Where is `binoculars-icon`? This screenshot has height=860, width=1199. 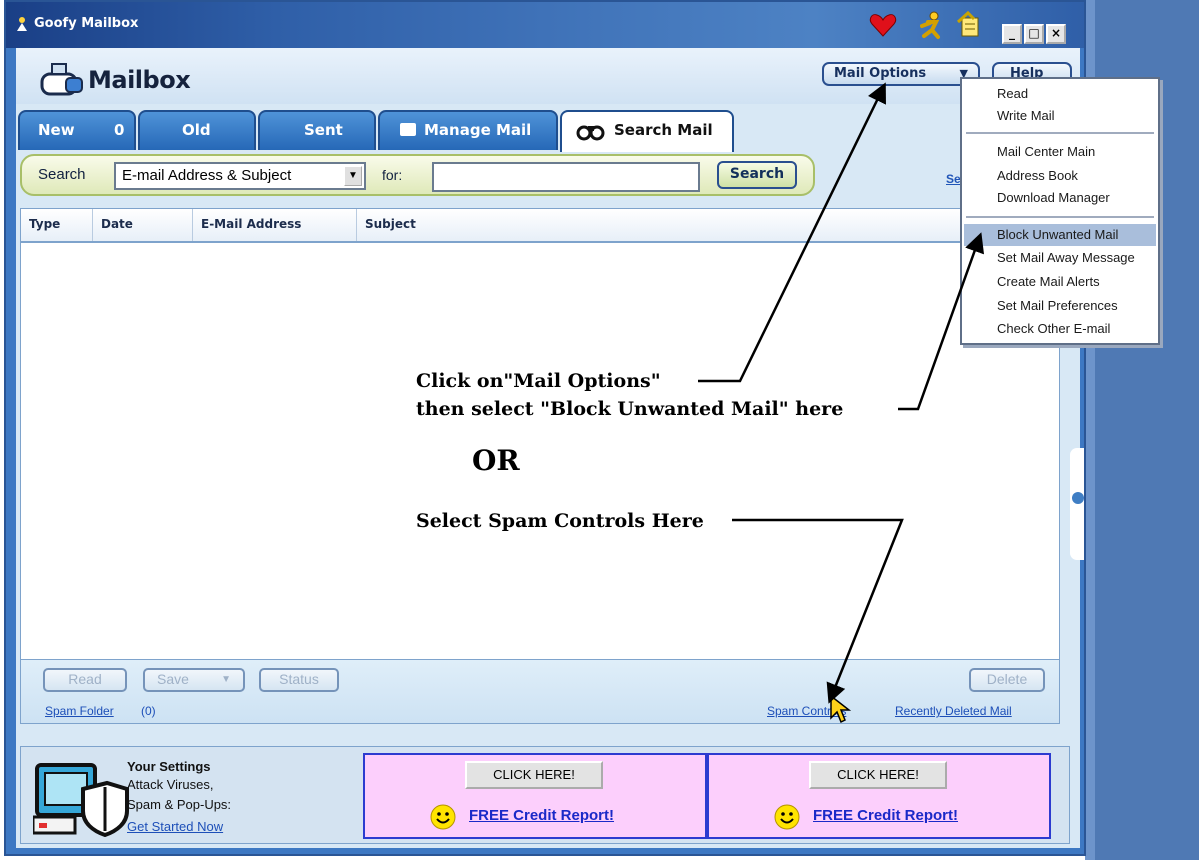
binoculars-icon is located at coordinates (590, 133).